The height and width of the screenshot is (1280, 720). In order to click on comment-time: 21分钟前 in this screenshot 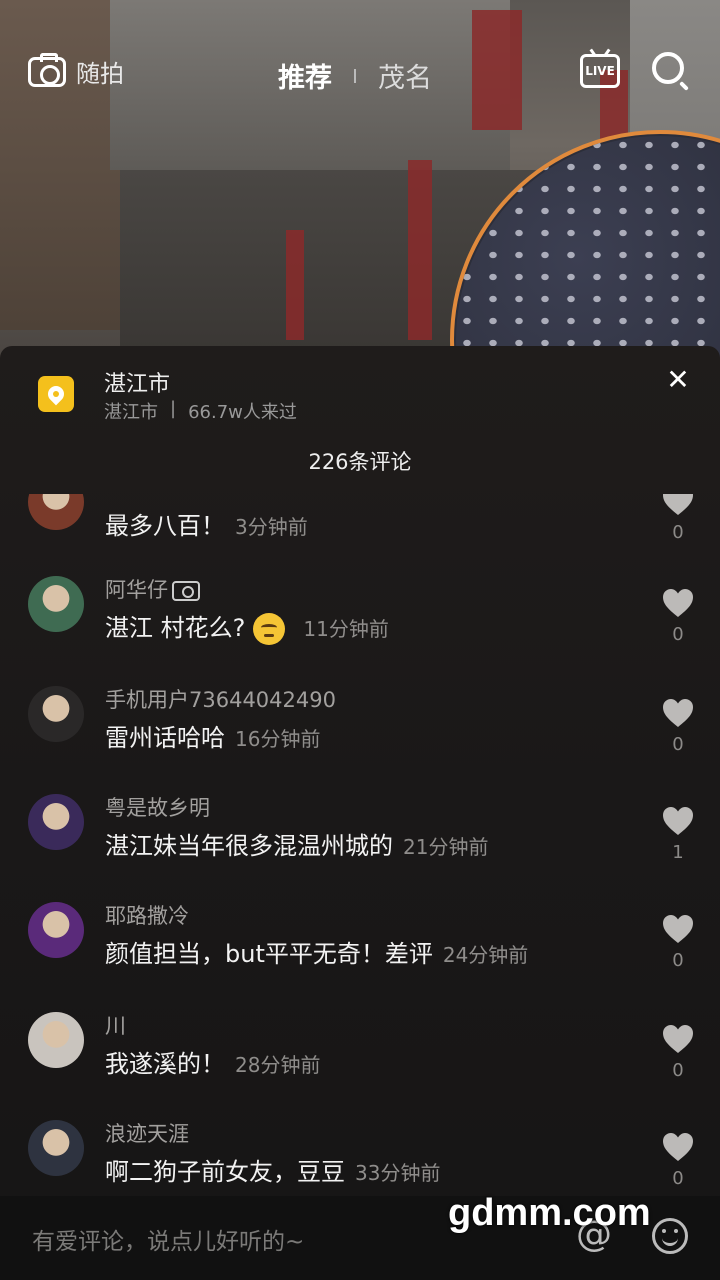, I will do `click(446, 847)`.